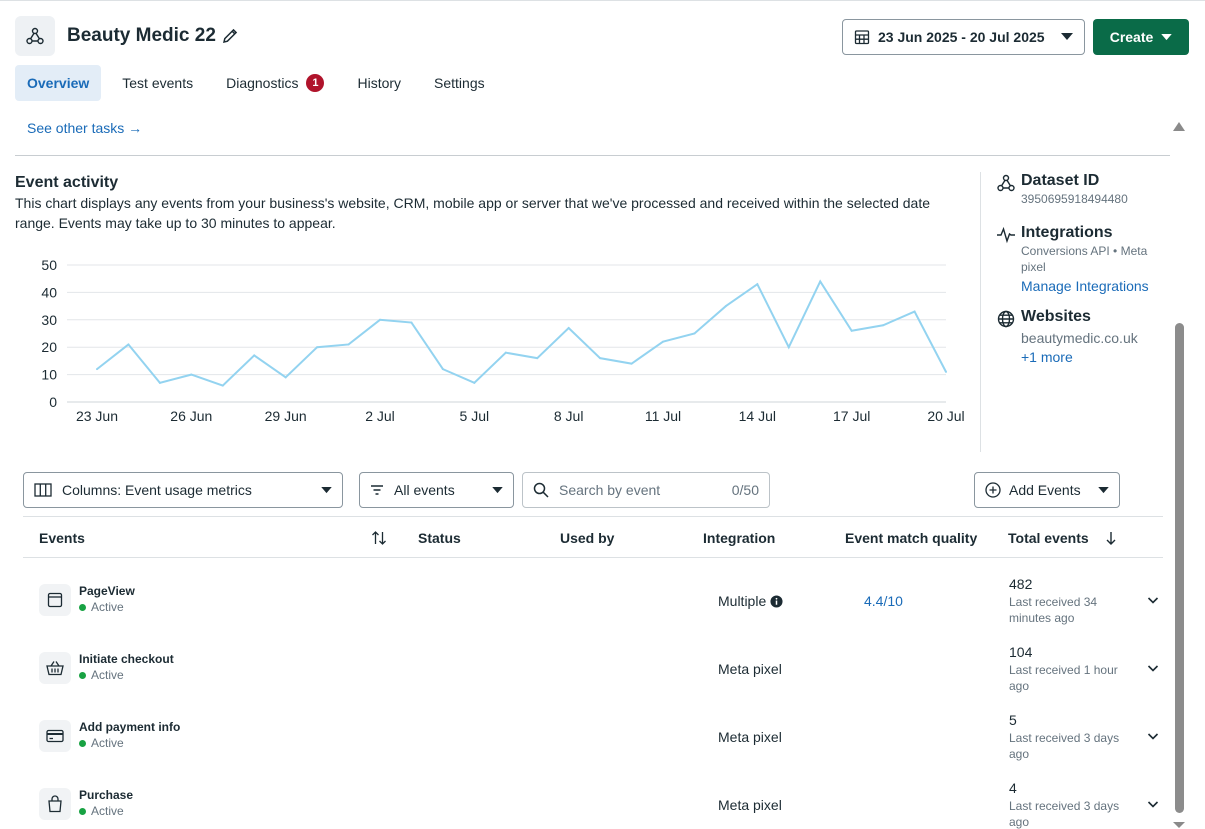 The image size is (1205, 829). I want to click on sort-descending-icon, so click(1111, 538).